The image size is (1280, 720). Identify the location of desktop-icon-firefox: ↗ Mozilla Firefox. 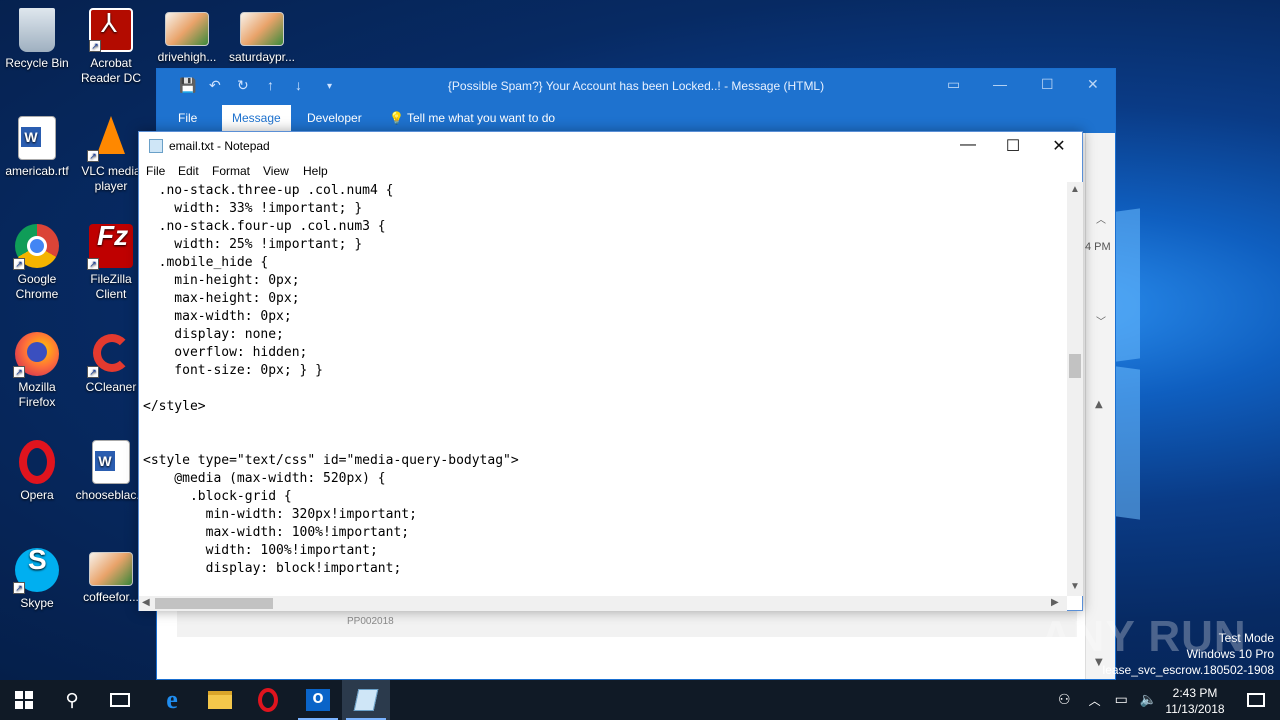
(37, 371).